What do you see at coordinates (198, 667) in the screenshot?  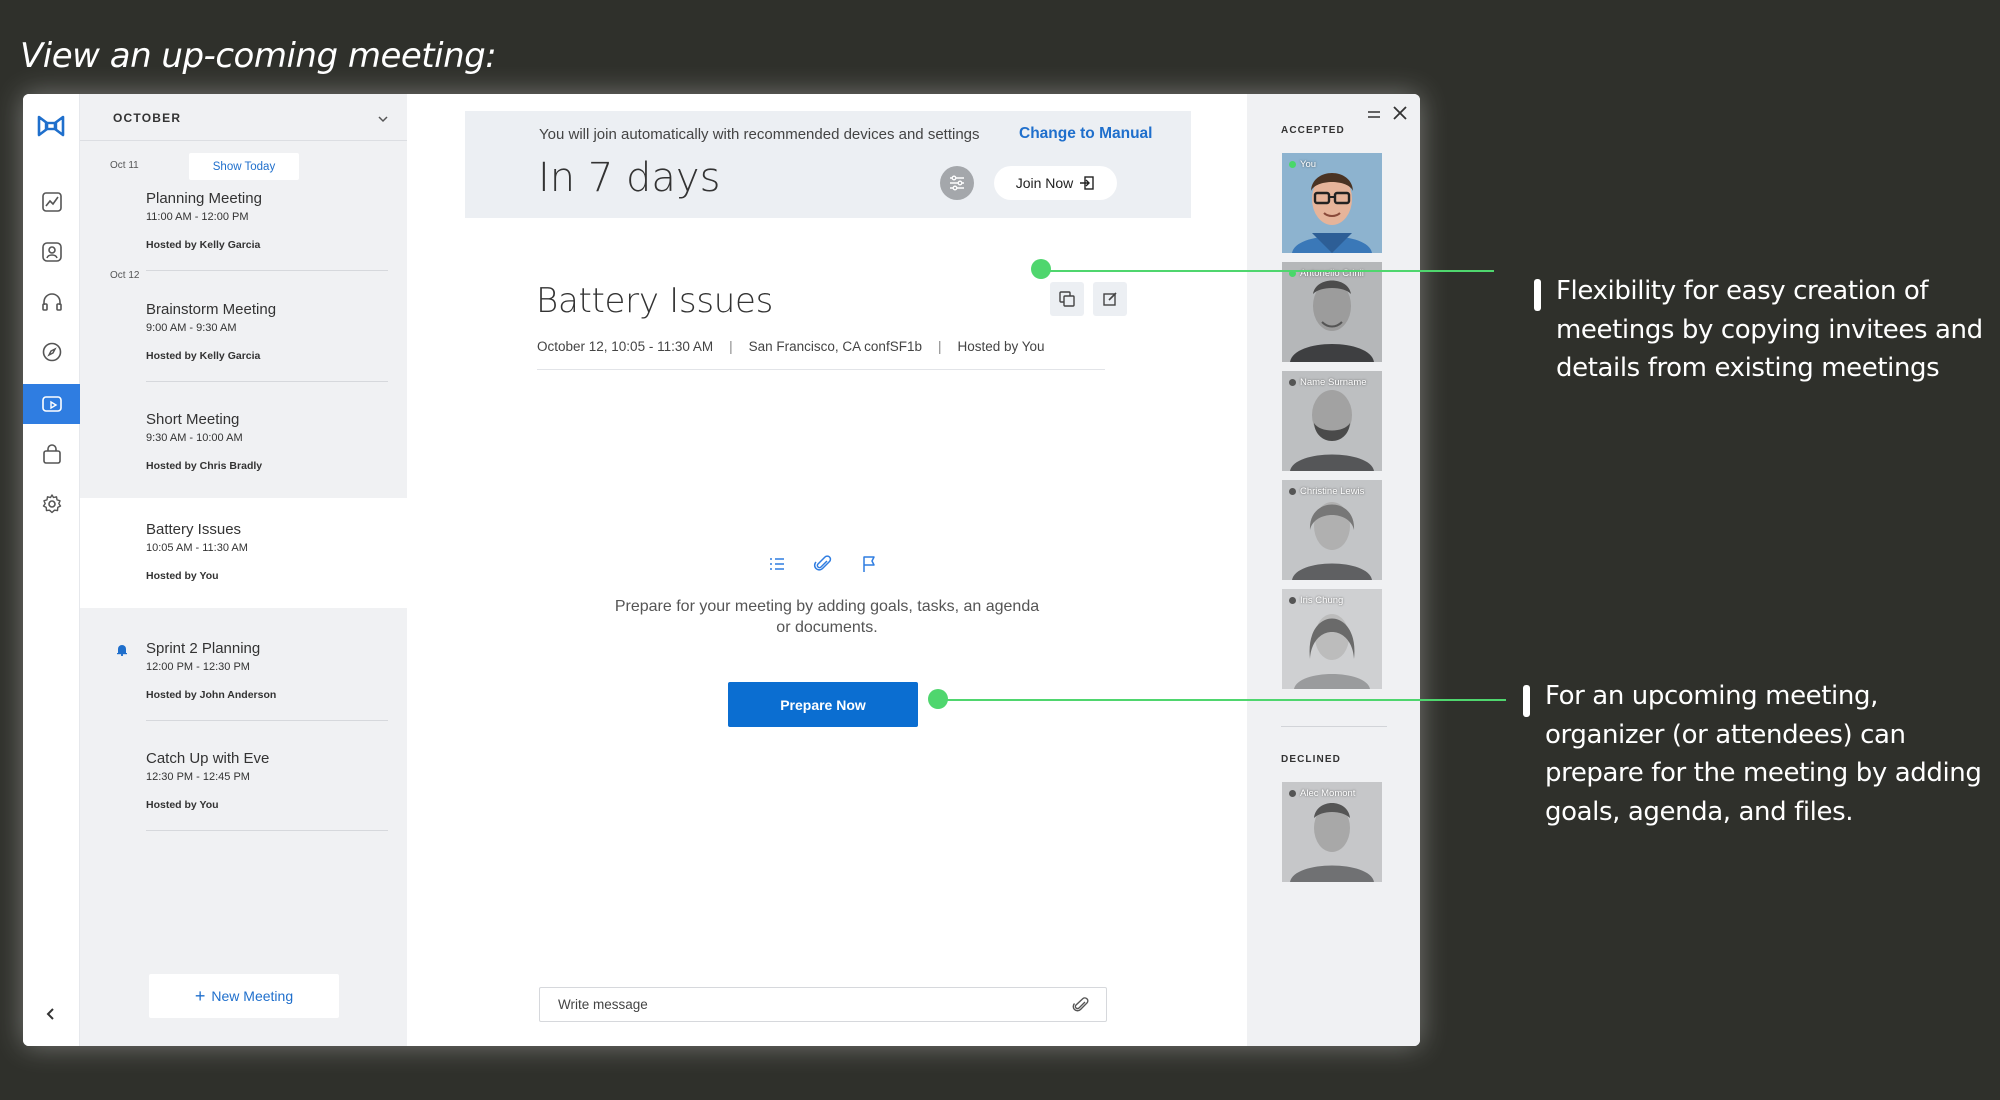 I see `meeting-time: 12:00 PM - 12:30 PM` at bounding box center [198, 667].